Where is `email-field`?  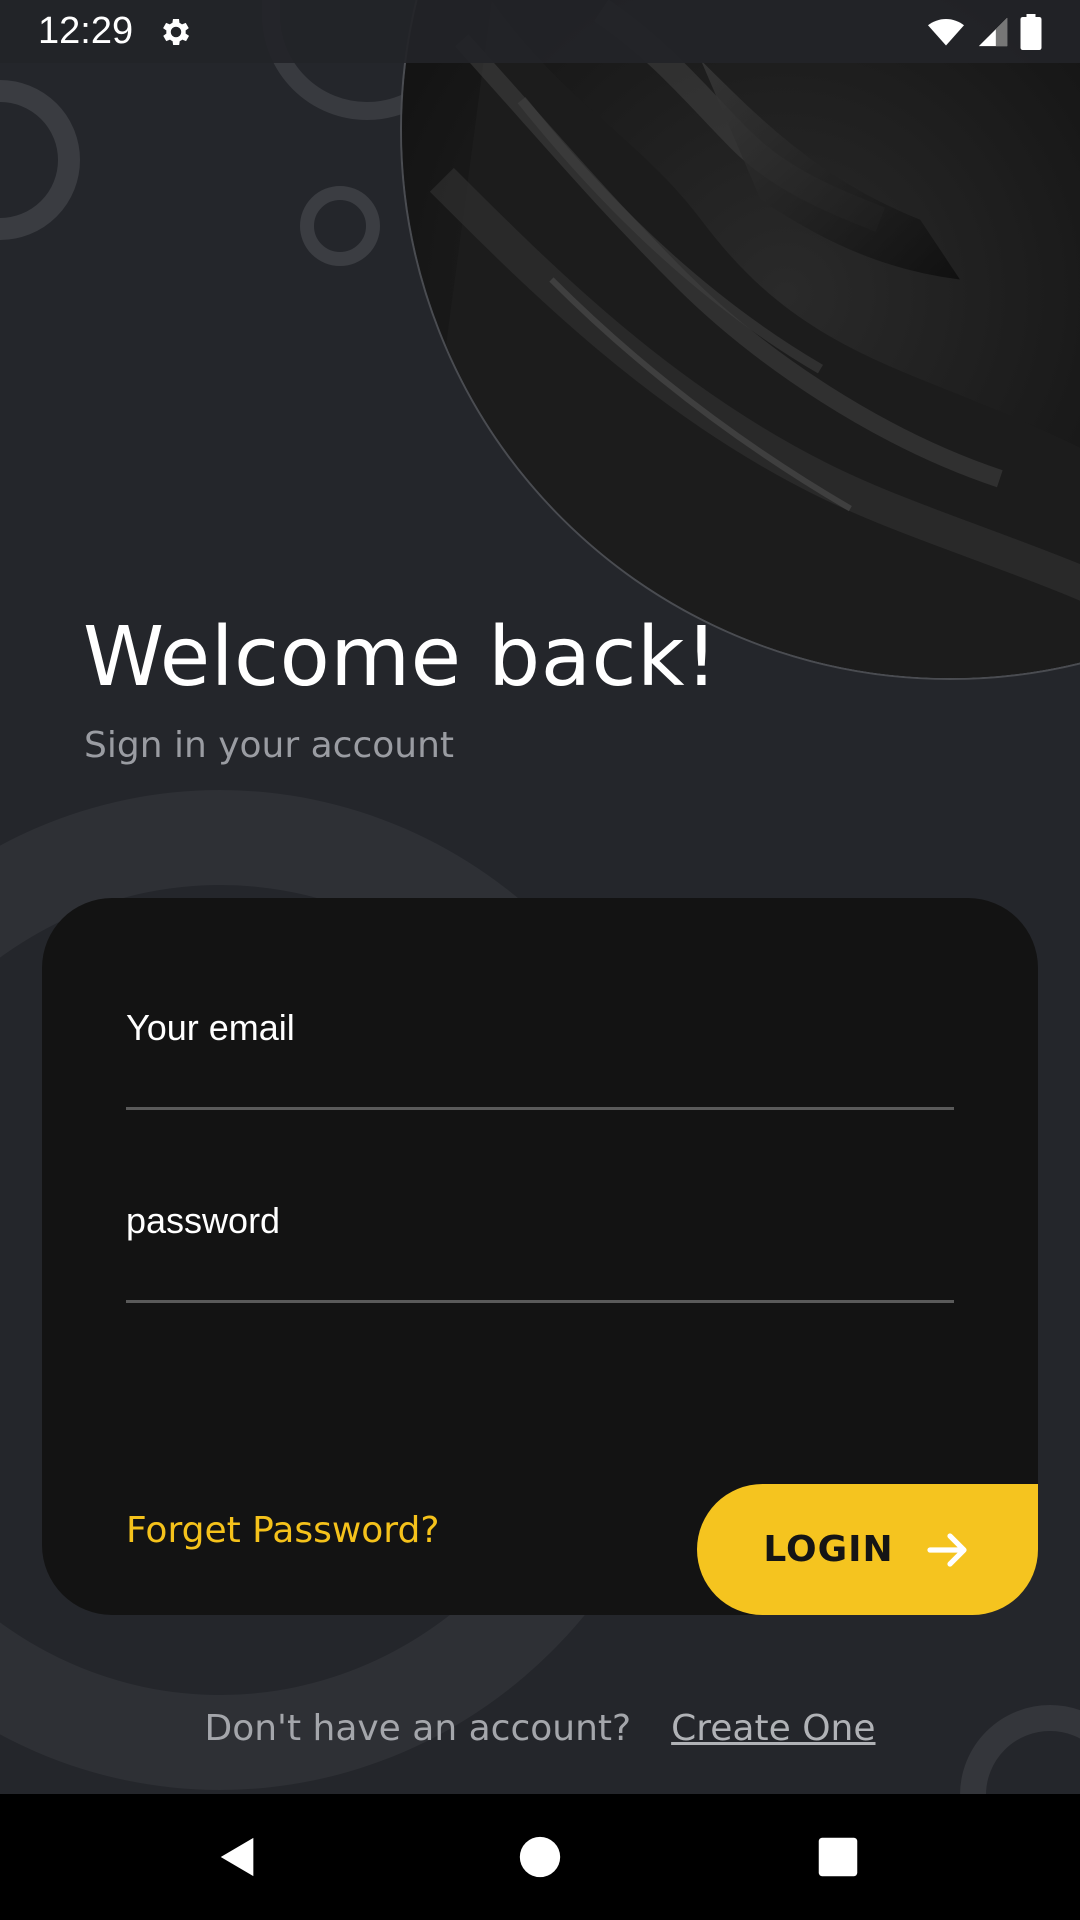
email-field is located at coordinates (540, 1028).